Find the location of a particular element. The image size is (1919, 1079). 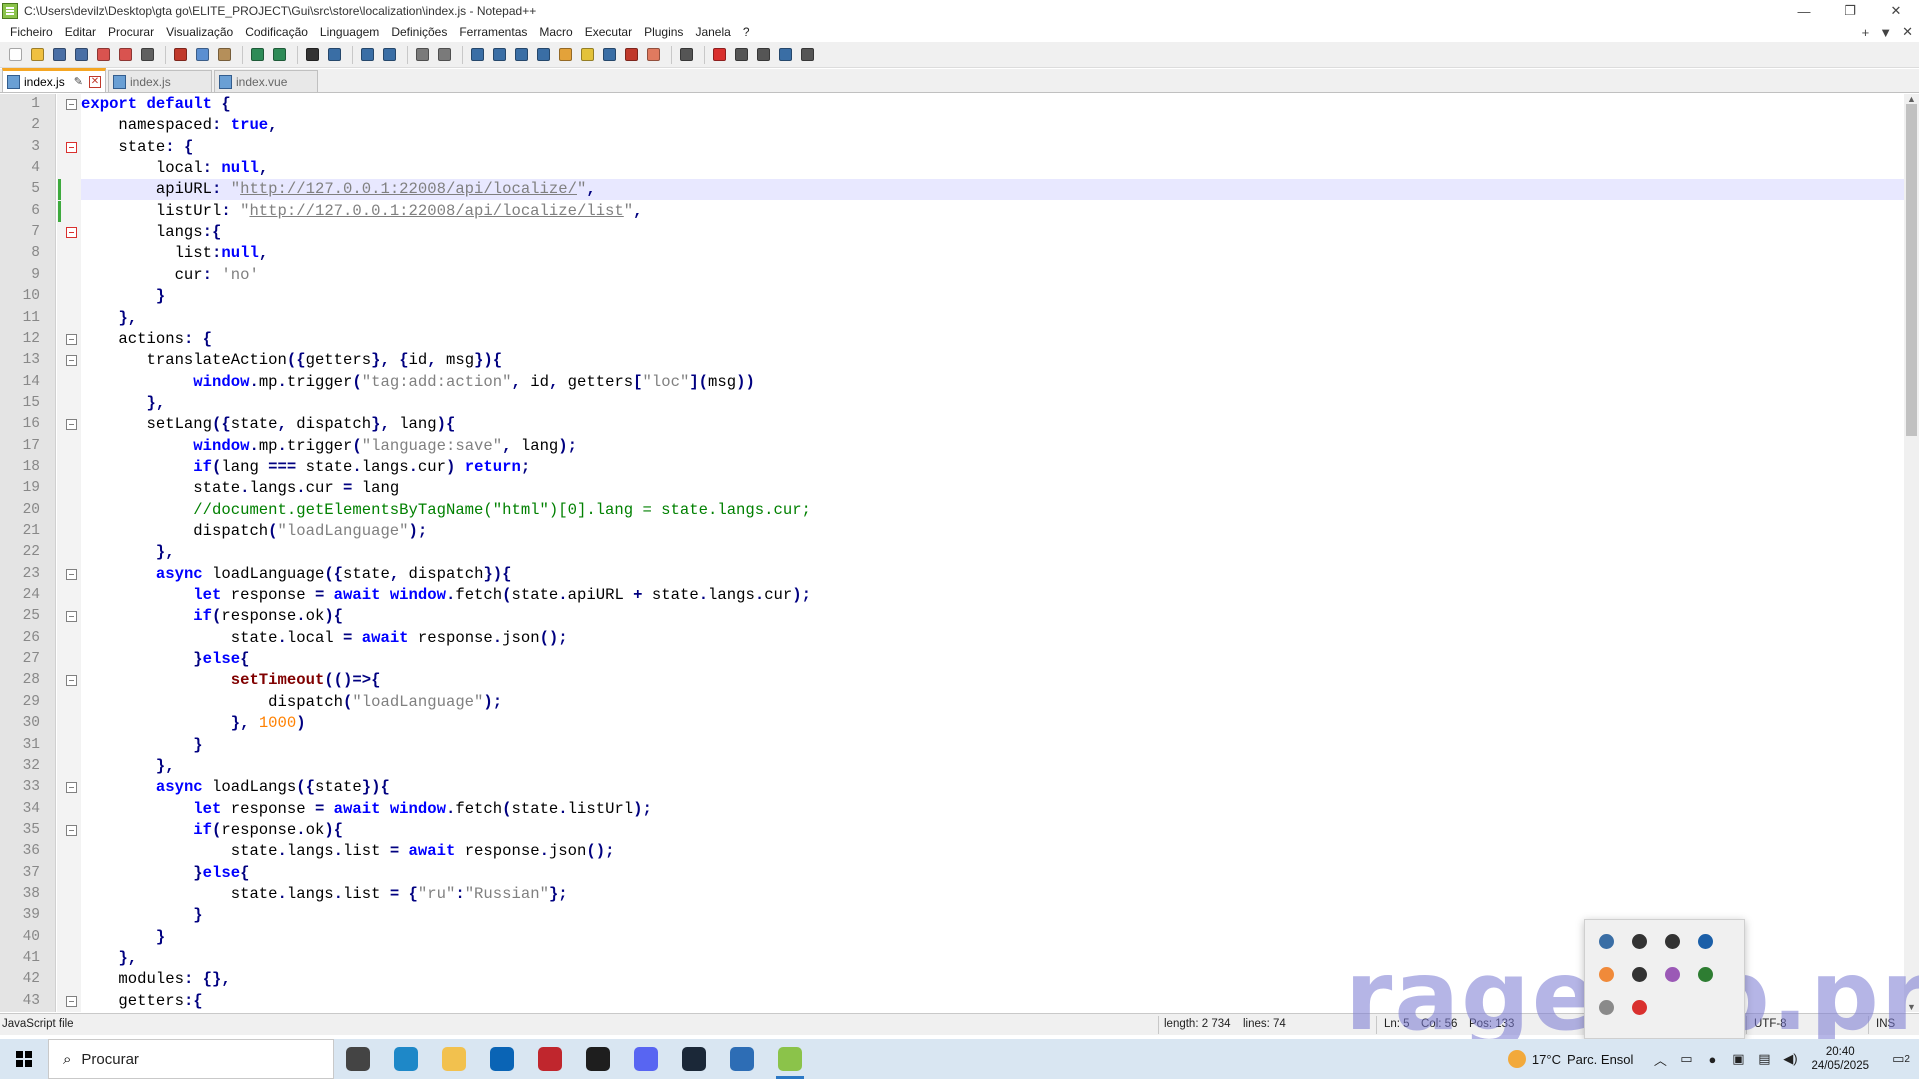

menu-procurar: Procurar is located at coordinates (131, 32).